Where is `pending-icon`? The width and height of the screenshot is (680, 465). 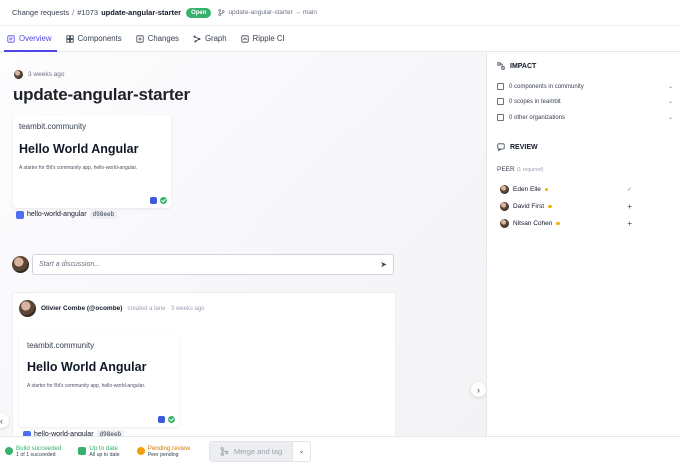 pending-icon is located at coordinates (140, 451).